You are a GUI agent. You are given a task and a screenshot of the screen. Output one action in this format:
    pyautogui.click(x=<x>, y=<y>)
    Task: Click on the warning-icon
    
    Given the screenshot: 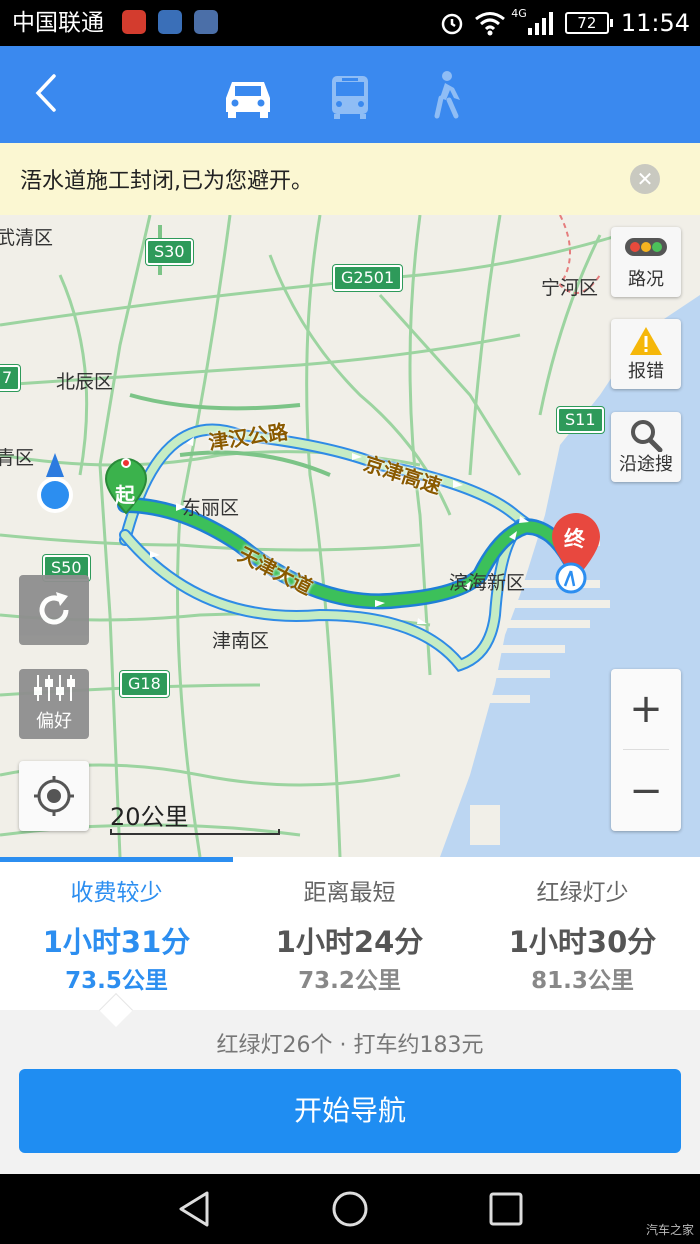 What is the action you would take?
    pyautogui.click(x=646, y=341)
    